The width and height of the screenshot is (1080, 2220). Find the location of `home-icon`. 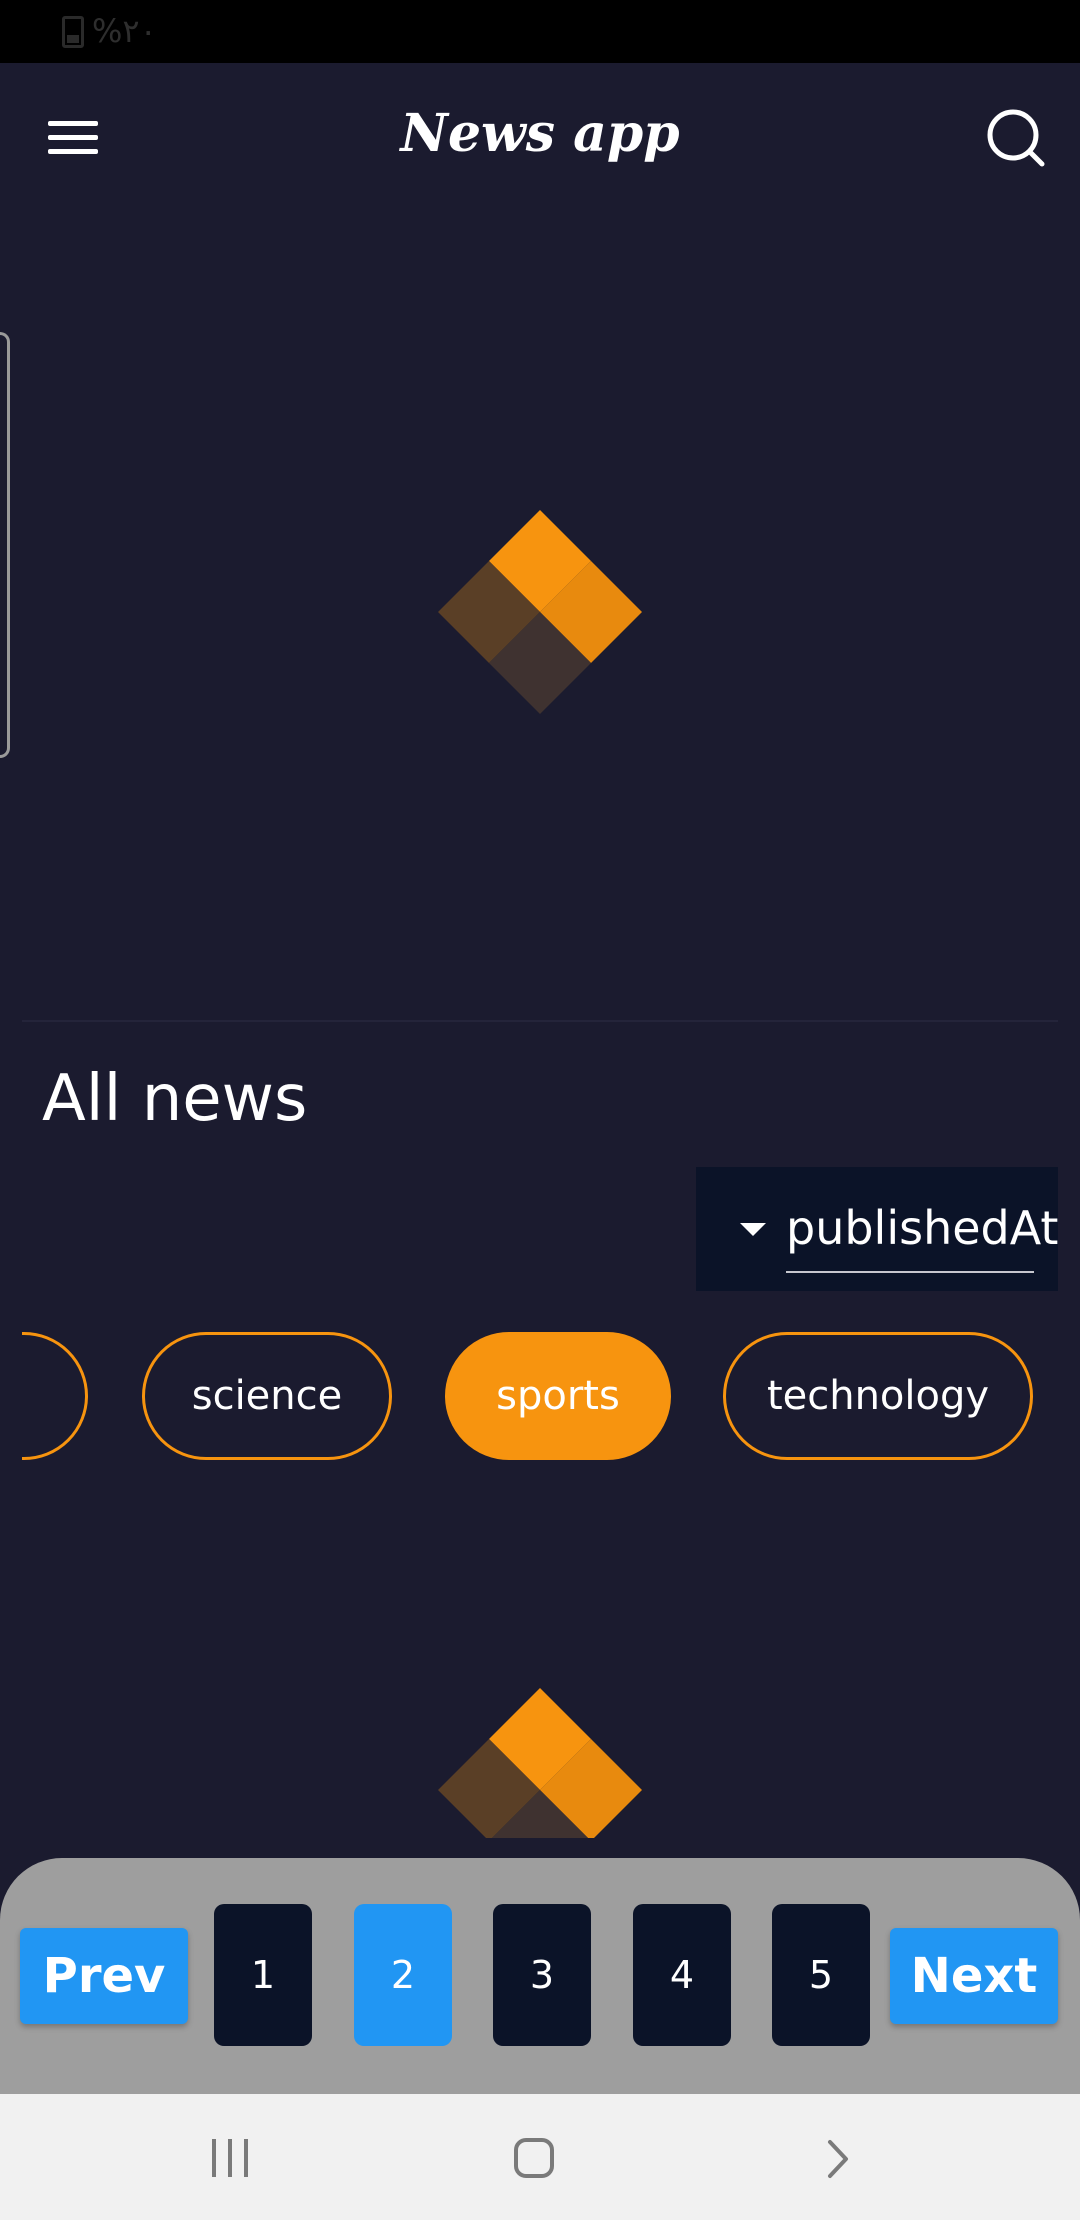

home-icon is located at coordinates (534, 2158).